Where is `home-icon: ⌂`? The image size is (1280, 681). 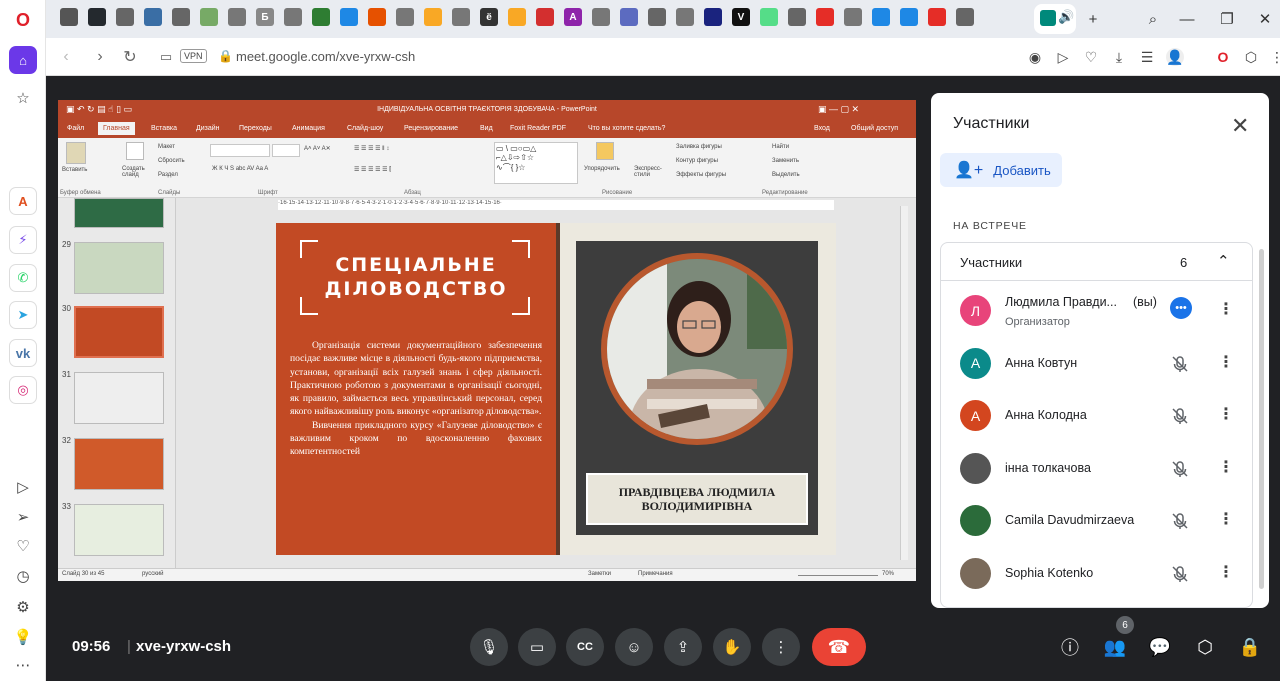 home-icon: ⌂ is located at coordinates (23, 60).